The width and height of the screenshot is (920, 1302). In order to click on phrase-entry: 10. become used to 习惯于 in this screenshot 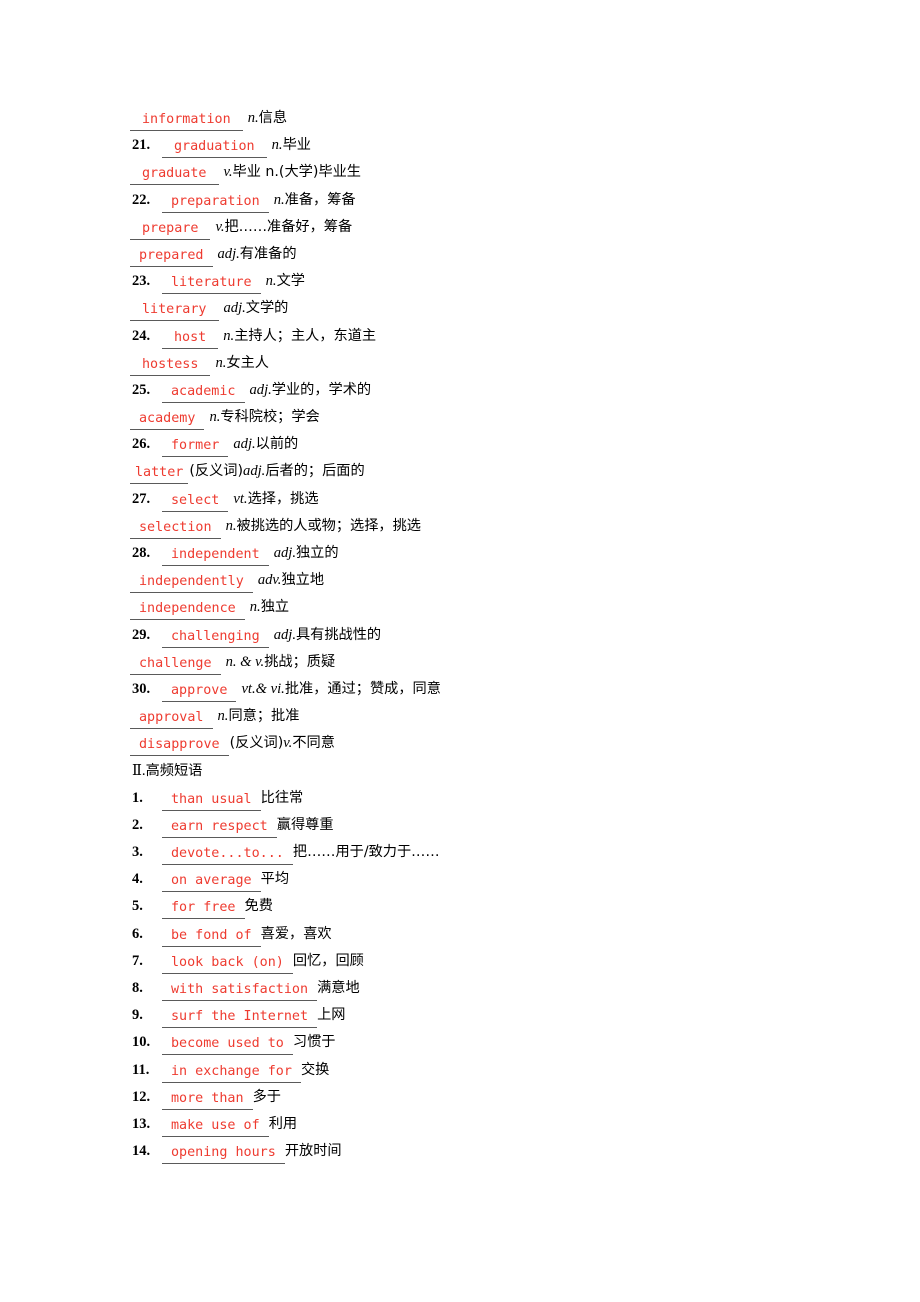, I will do `click(496, 1042)`.